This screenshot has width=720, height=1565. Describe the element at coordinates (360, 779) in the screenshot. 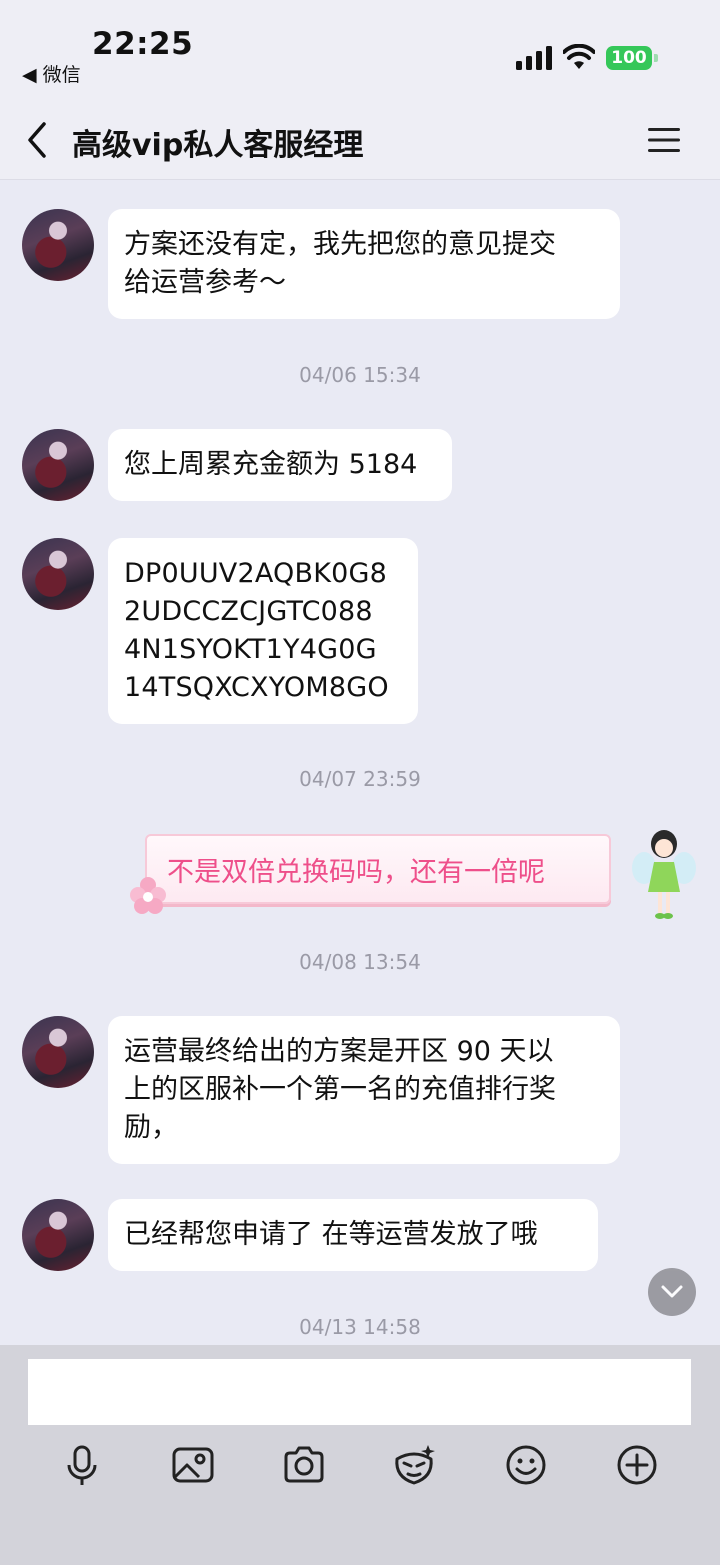

I see `message-timestamp: 04/07 23:59` at that location.